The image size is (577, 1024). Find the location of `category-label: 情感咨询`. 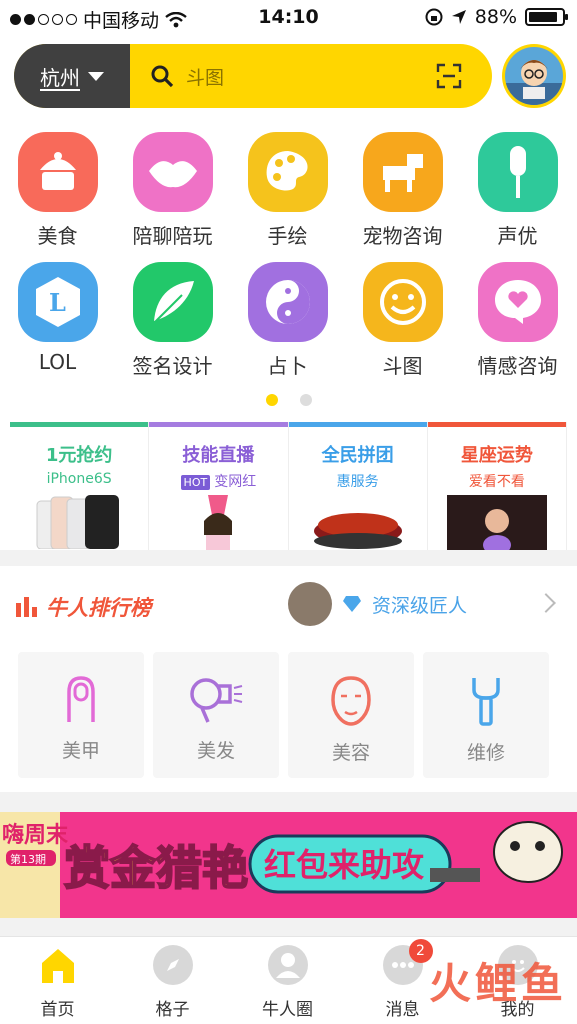

category-label: 情感咨询 is located at coordinates (517, 366).